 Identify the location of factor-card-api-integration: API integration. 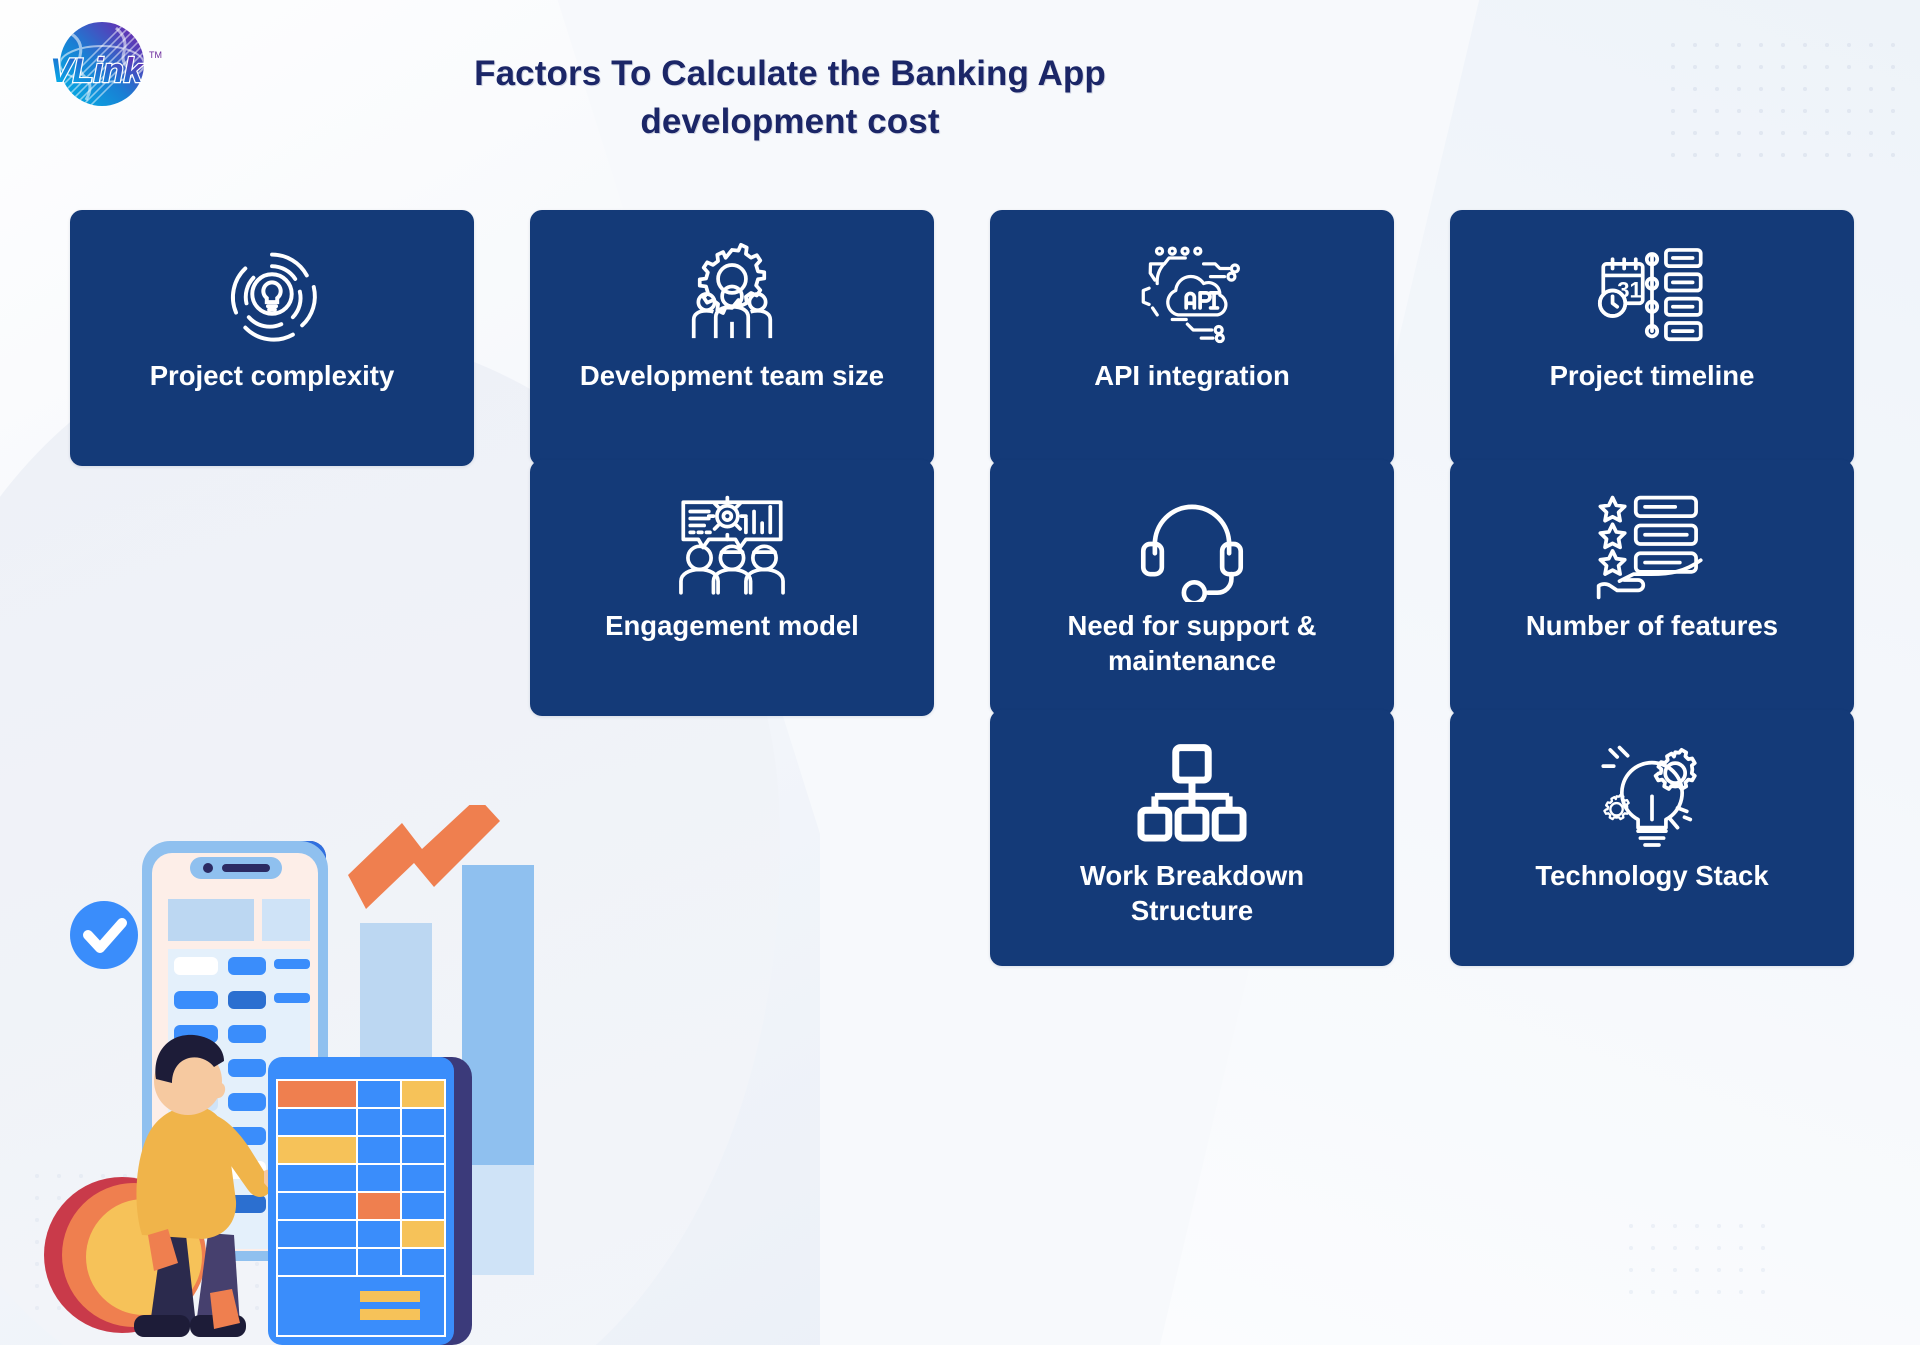
(1192, 338).